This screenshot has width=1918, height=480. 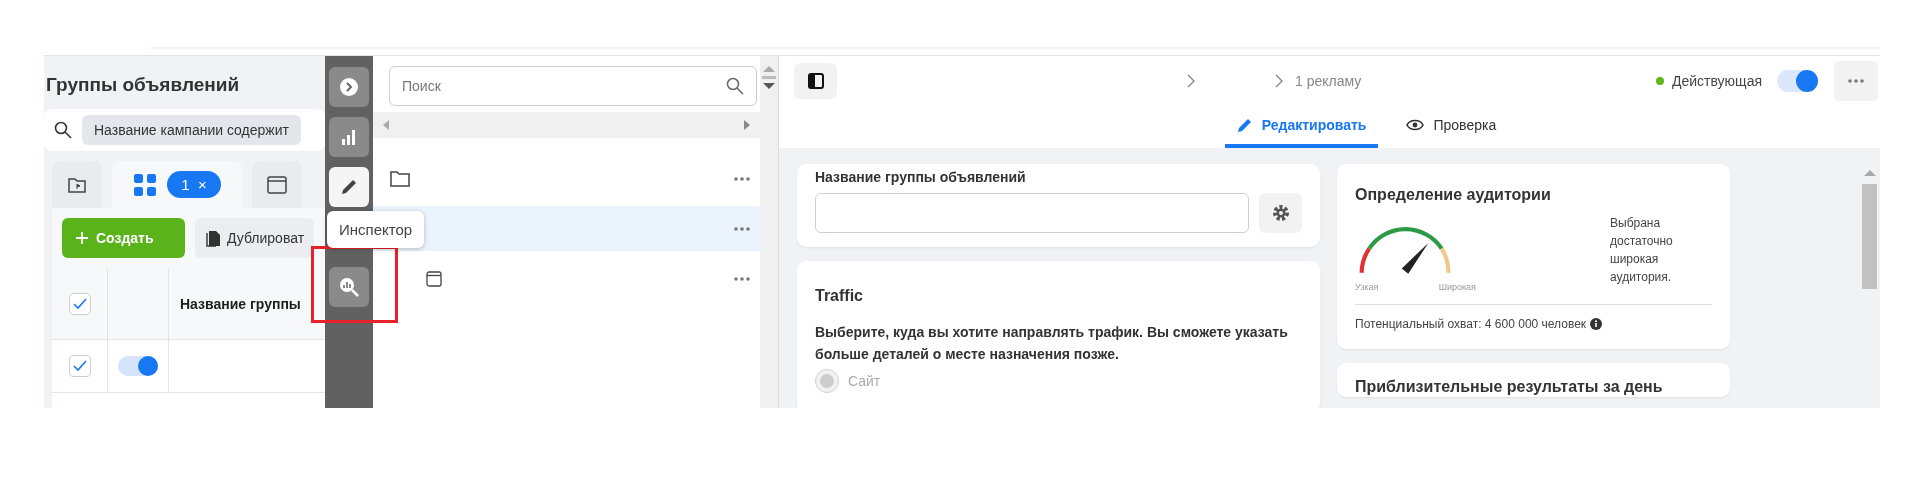 I want to click on breadcrumb-link: 1 рекламу, so click(x=1328, y=81).